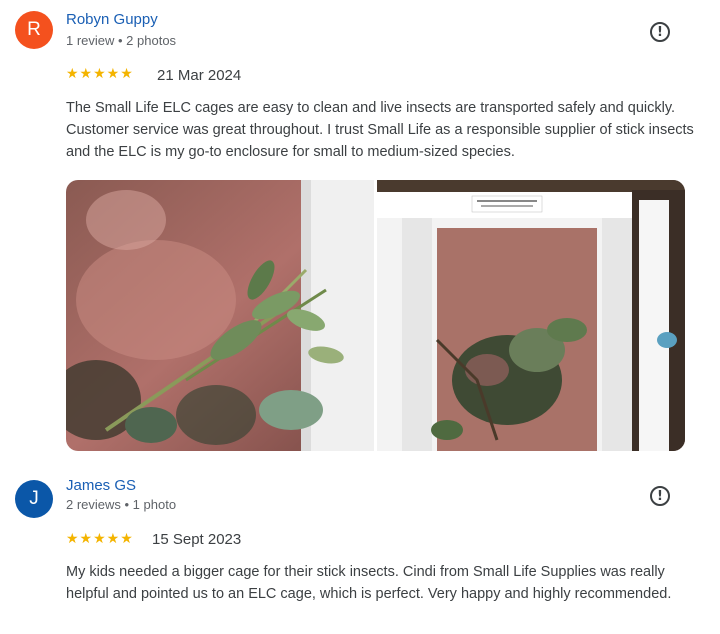 This screenshot has height=634, width=720. What do you see at coordinates (112, 19) in the screenshot?
I see `reviewer-name: Robyn Guppy` at bounding box center [112, 19].